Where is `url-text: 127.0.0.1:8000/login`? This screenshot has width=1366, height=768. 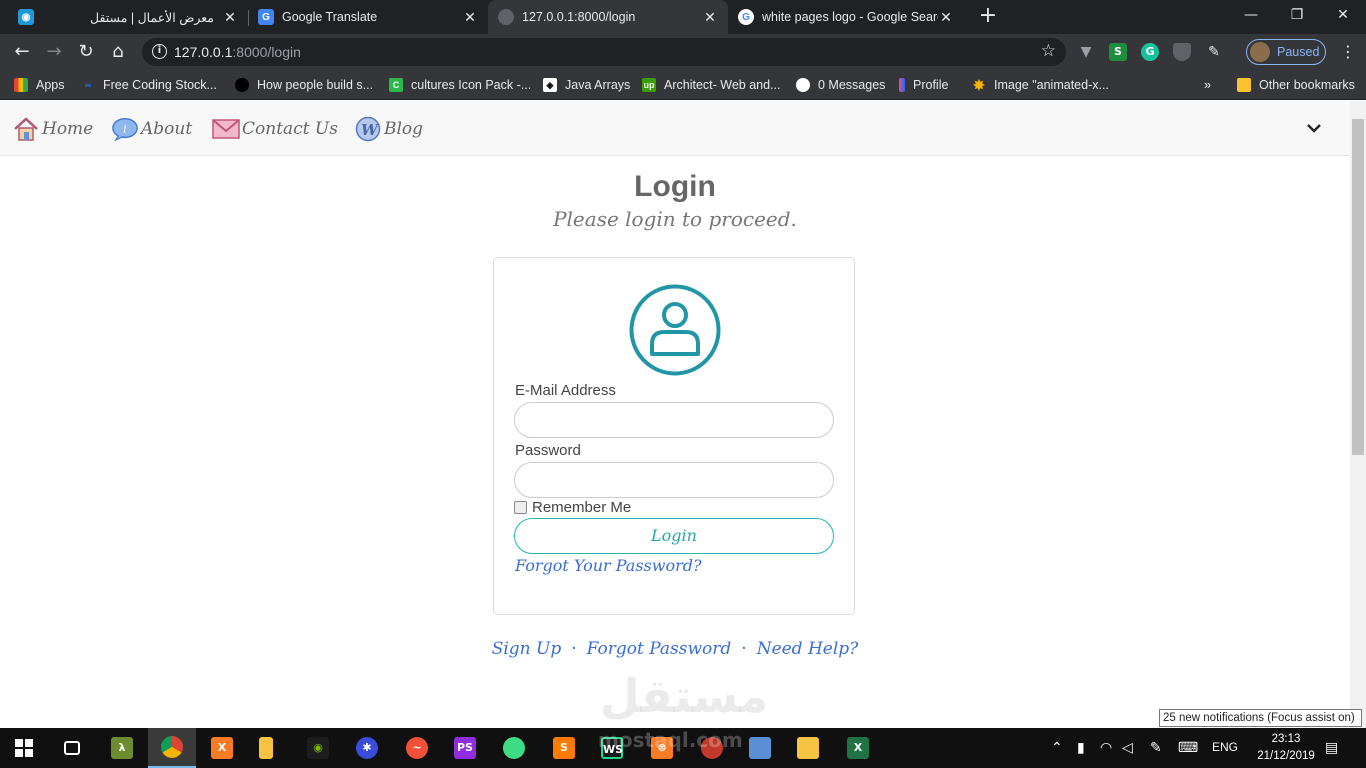 url-text: 127.0.0.1:8000/login is located at coordinates (237, 52).